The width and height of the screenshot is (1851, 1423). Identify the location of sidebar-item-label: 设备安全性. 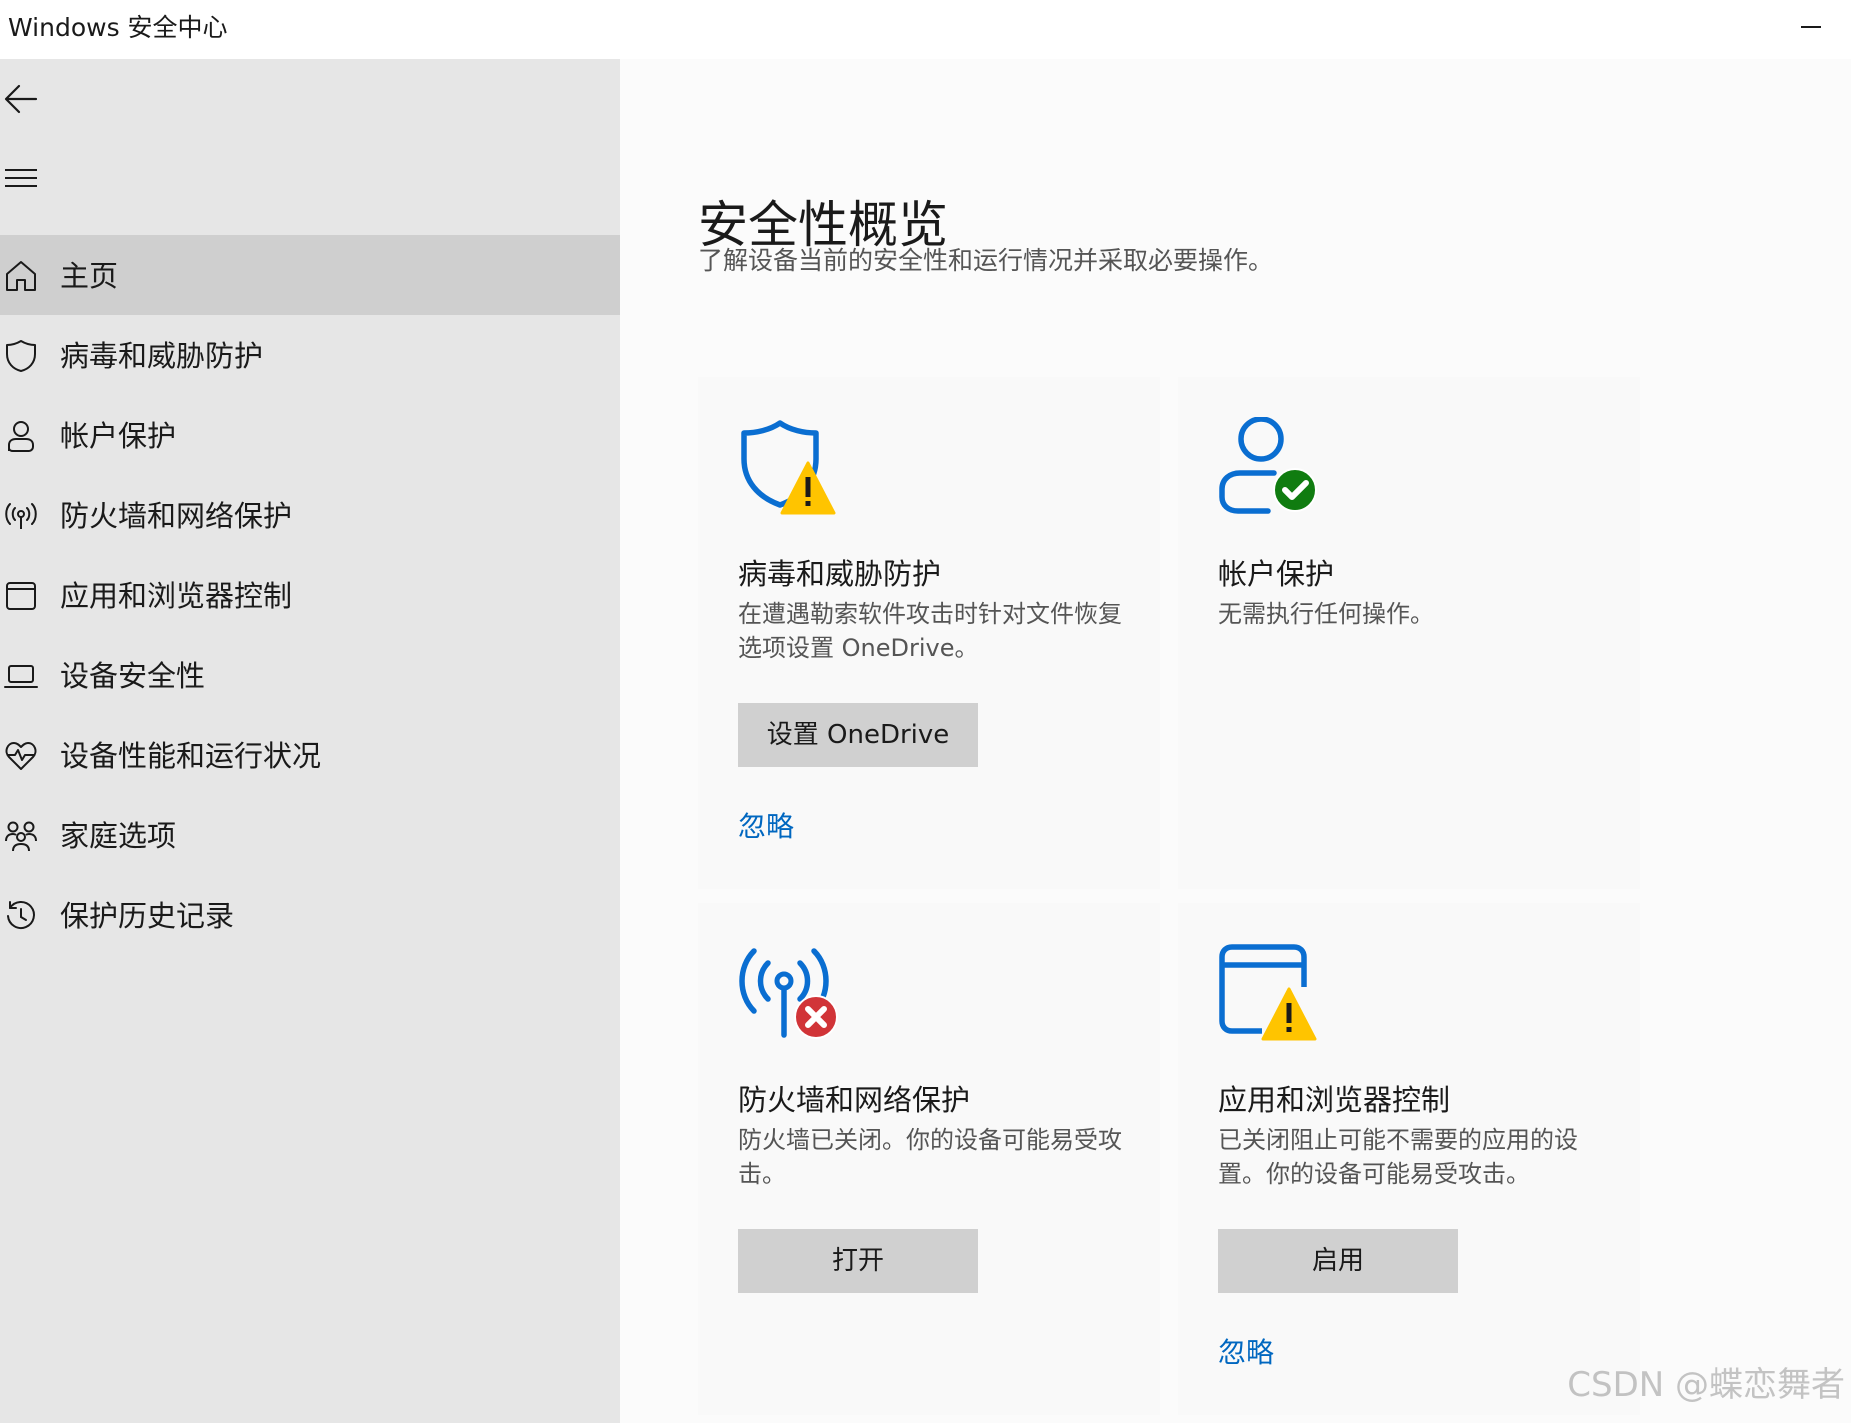
(133, 676).